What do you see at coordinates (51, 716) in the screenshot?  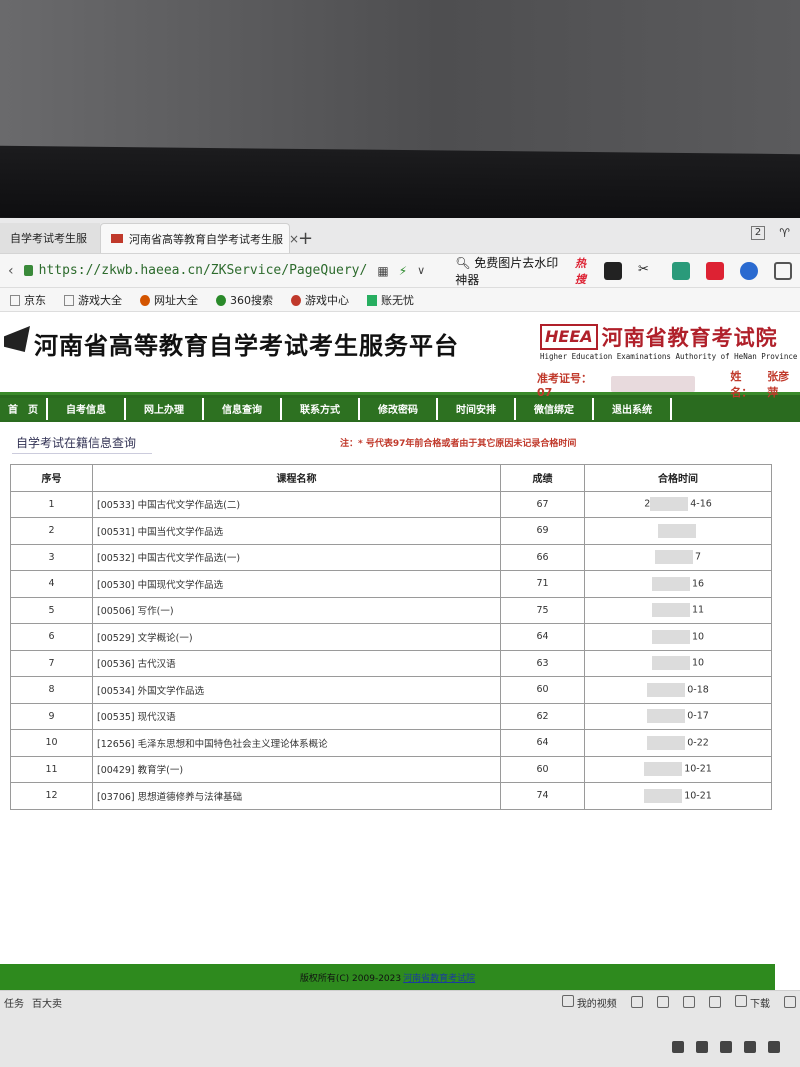 I see `row-number: 9` at bounding box center [51, 716].